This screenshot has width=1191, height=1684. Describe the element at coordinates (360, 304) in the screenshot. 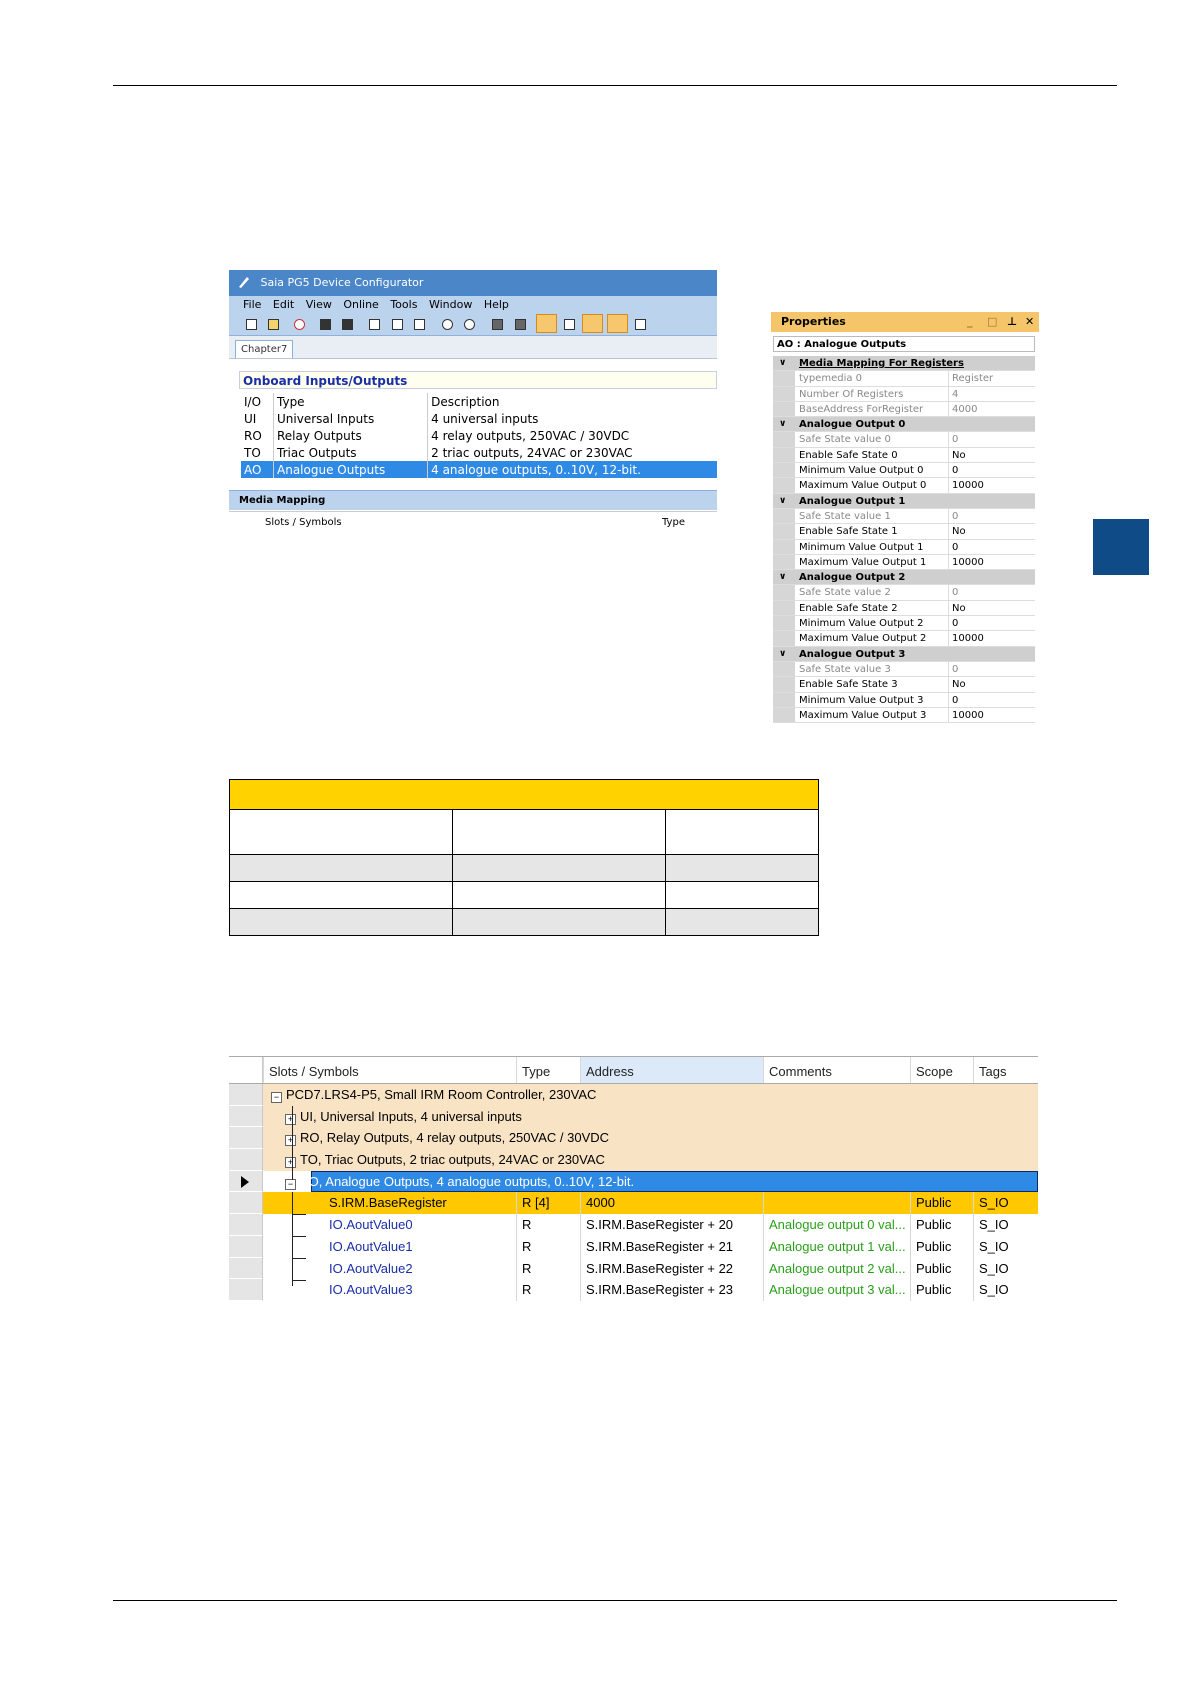

I see `menu-online: Online` at that location.